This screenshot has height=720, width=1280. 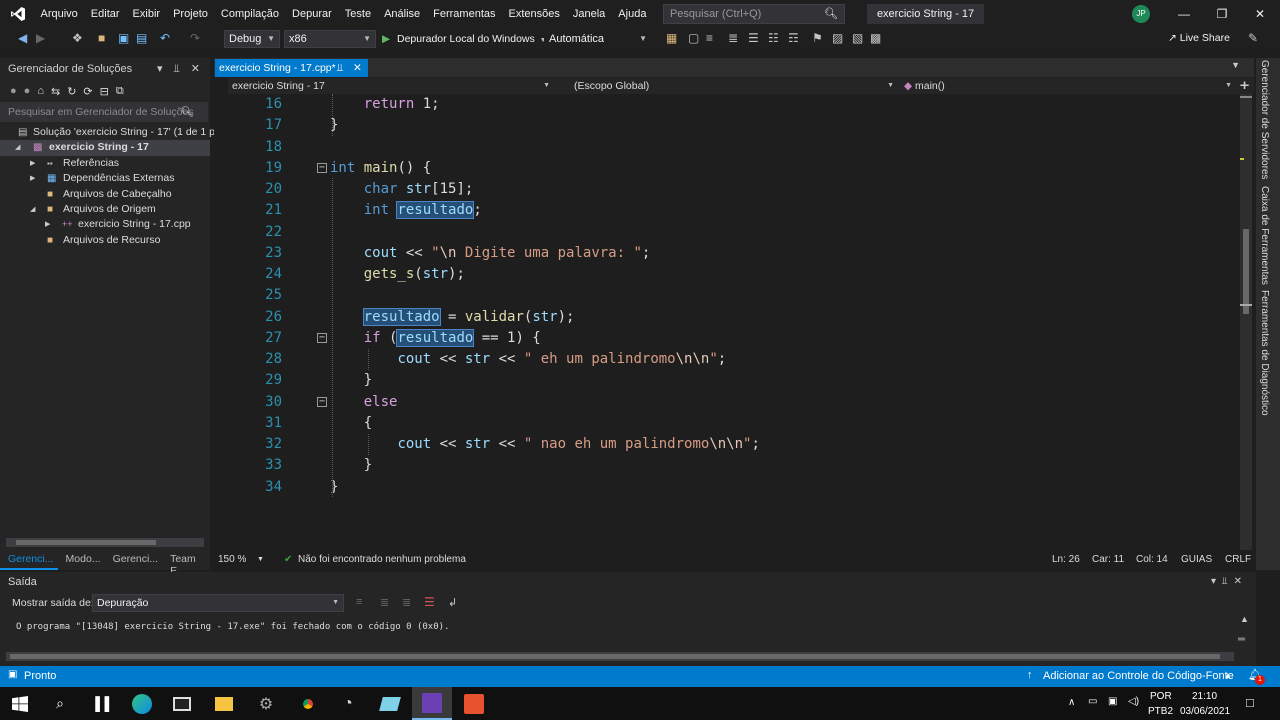 What do you see at coordinates (105, 178) in the screenshot?
I see `tree-item-external-deps: ▶ ▦ Dependências Externas` at bounding box center [105, 178].